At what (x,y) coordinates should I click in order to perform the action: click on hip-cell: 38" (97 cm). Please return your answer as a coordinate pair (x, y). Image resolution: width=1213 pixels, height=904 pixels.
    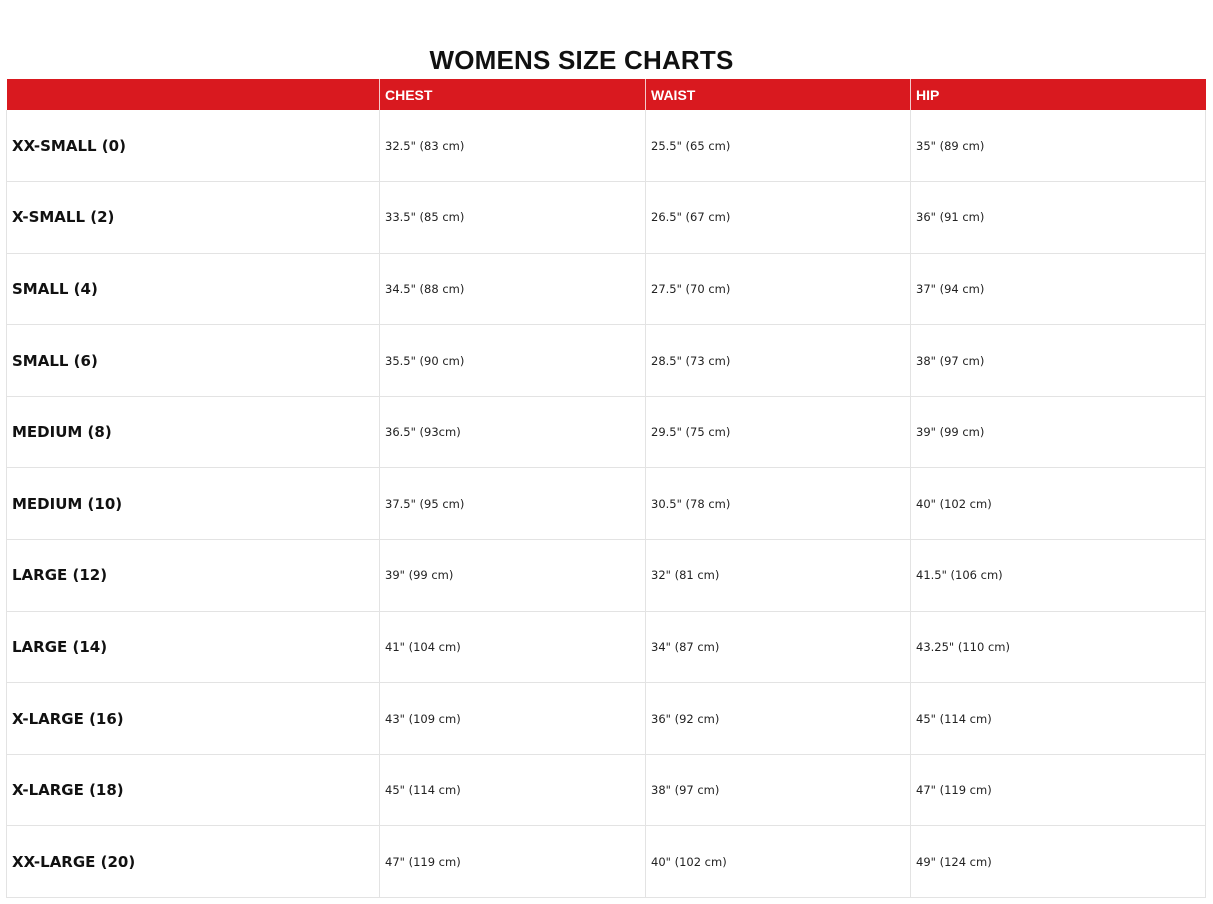
    Looking at the image, I should click on (1058, 360).